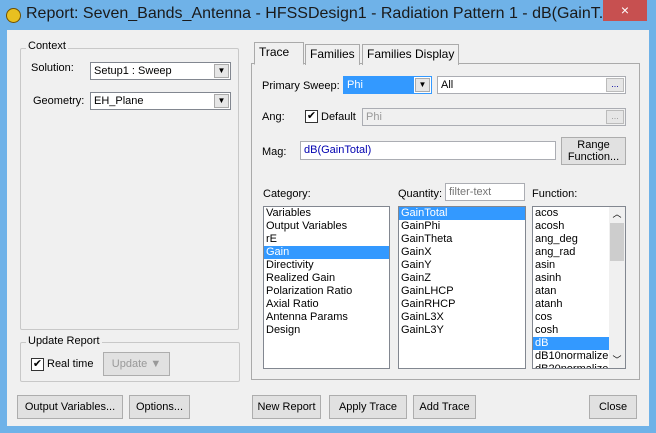 The width and height of the screenshot is (656, 433). Describe the element at coordinates (326, 213) in the screenshot. I see `category-item: Variables` at that location.